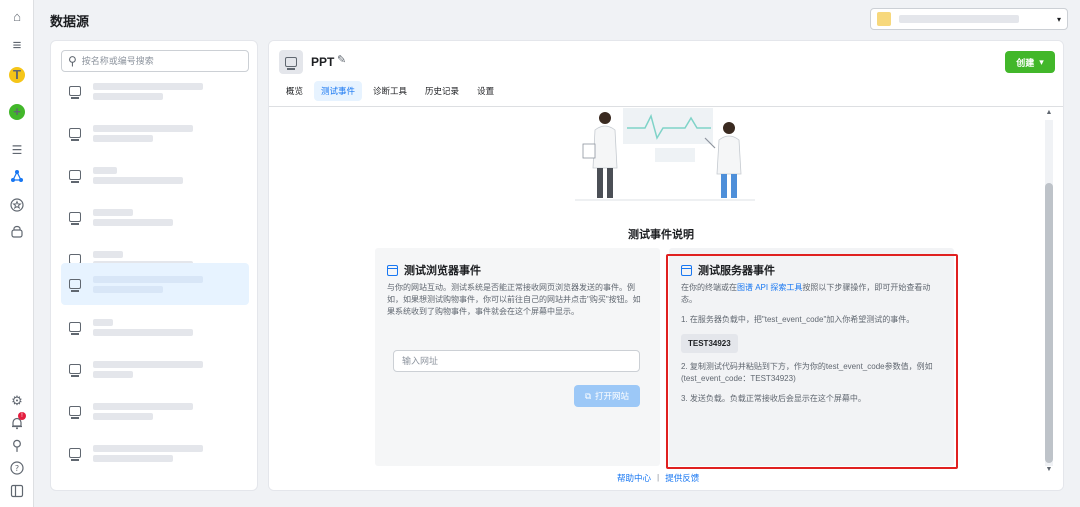 The width and height of the screenshot is (1080, 507). I want to click on open-website-label: 打开网站, so click(612, 396).